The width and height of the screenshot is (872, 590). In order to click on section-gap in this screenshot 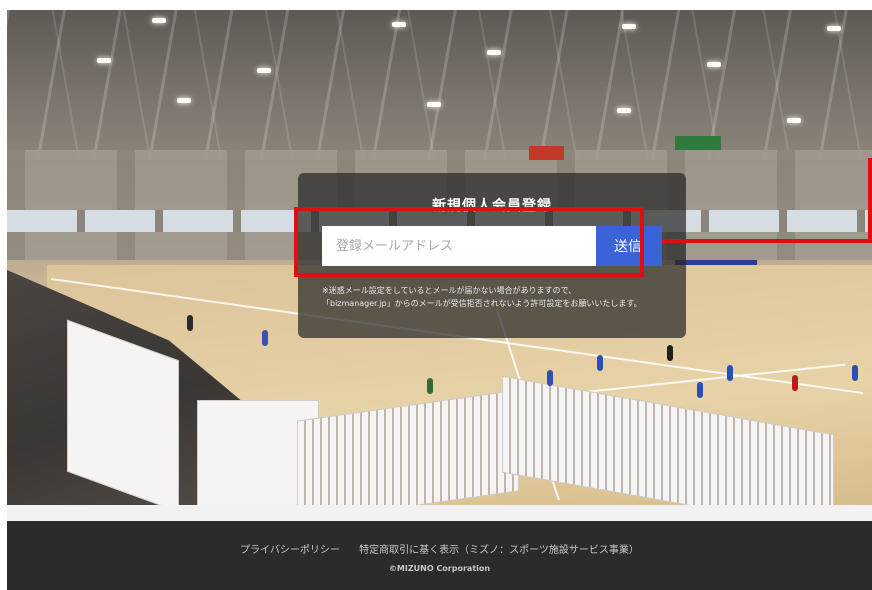, I will do `click(439, 513)`.